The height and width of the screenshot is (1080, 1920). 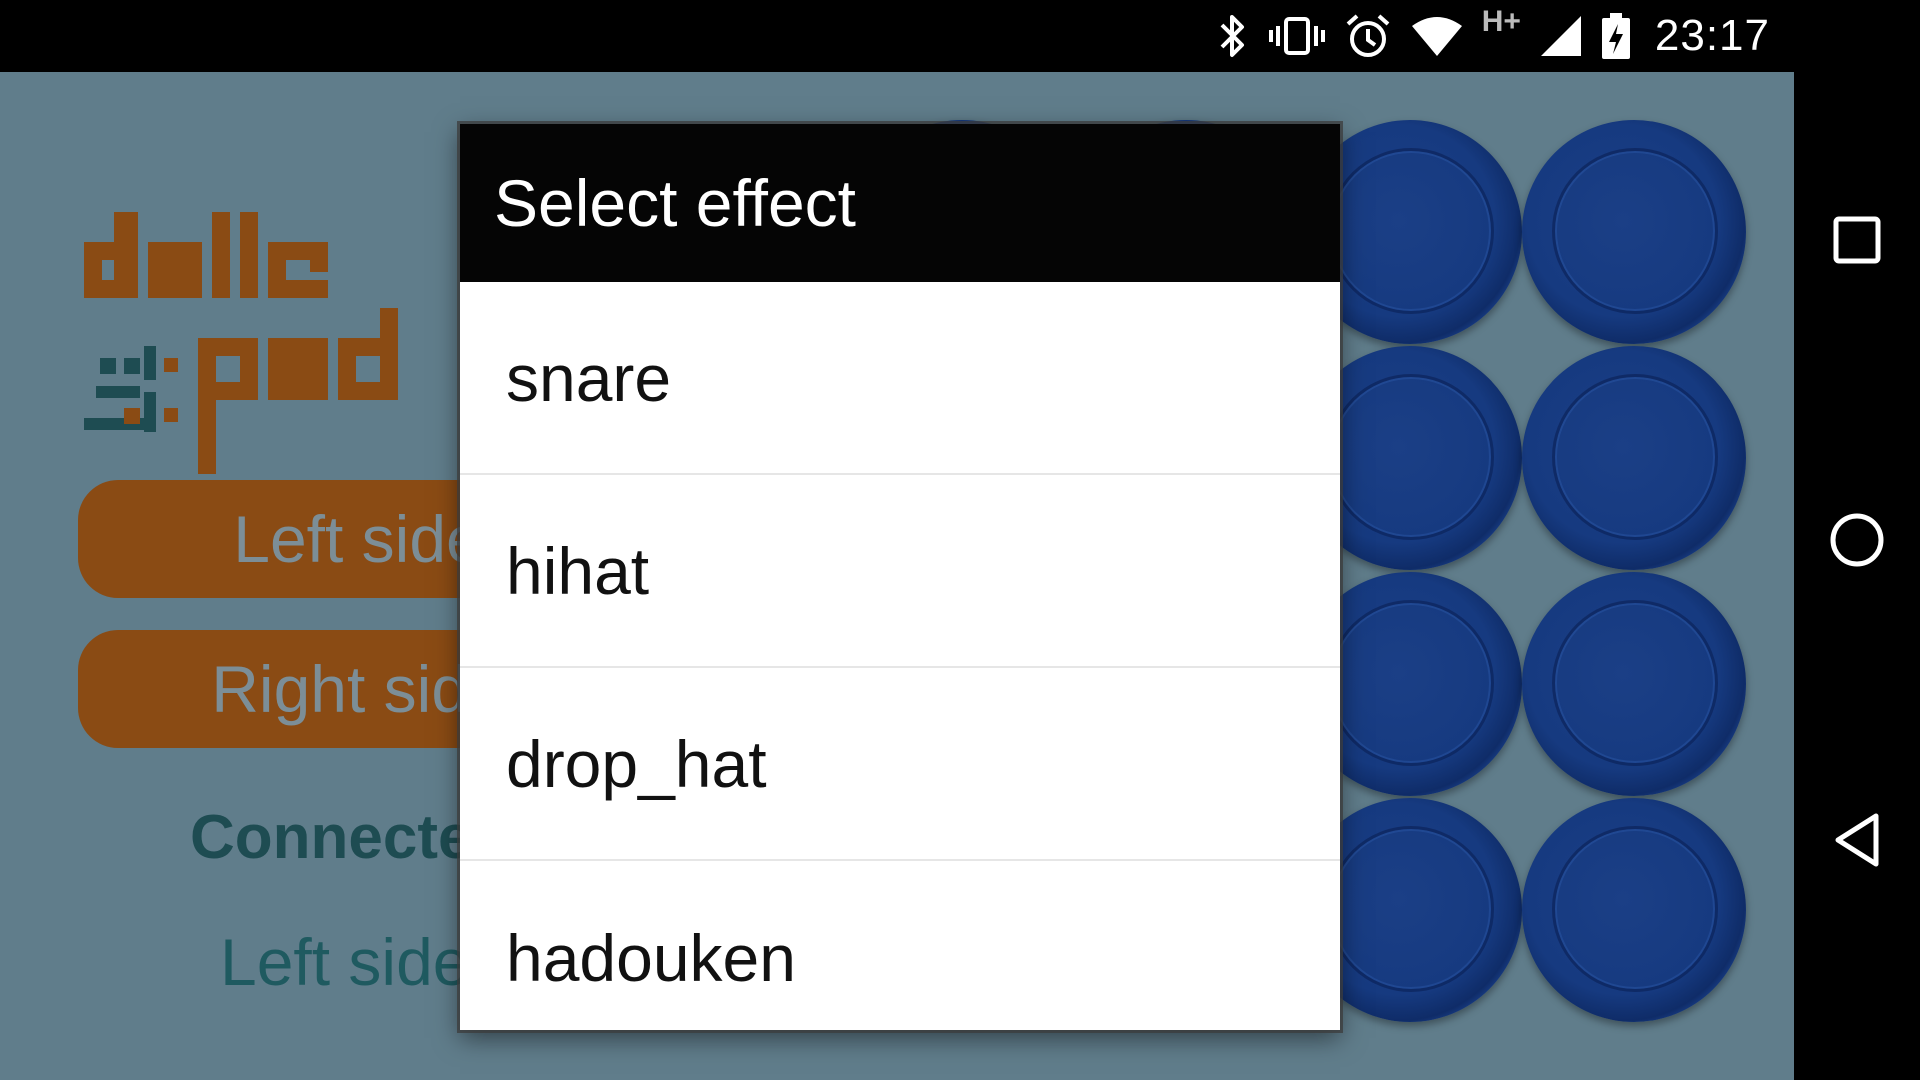 I want to click on status-icons: H+ 23:17, so click(x=1492, y=36).